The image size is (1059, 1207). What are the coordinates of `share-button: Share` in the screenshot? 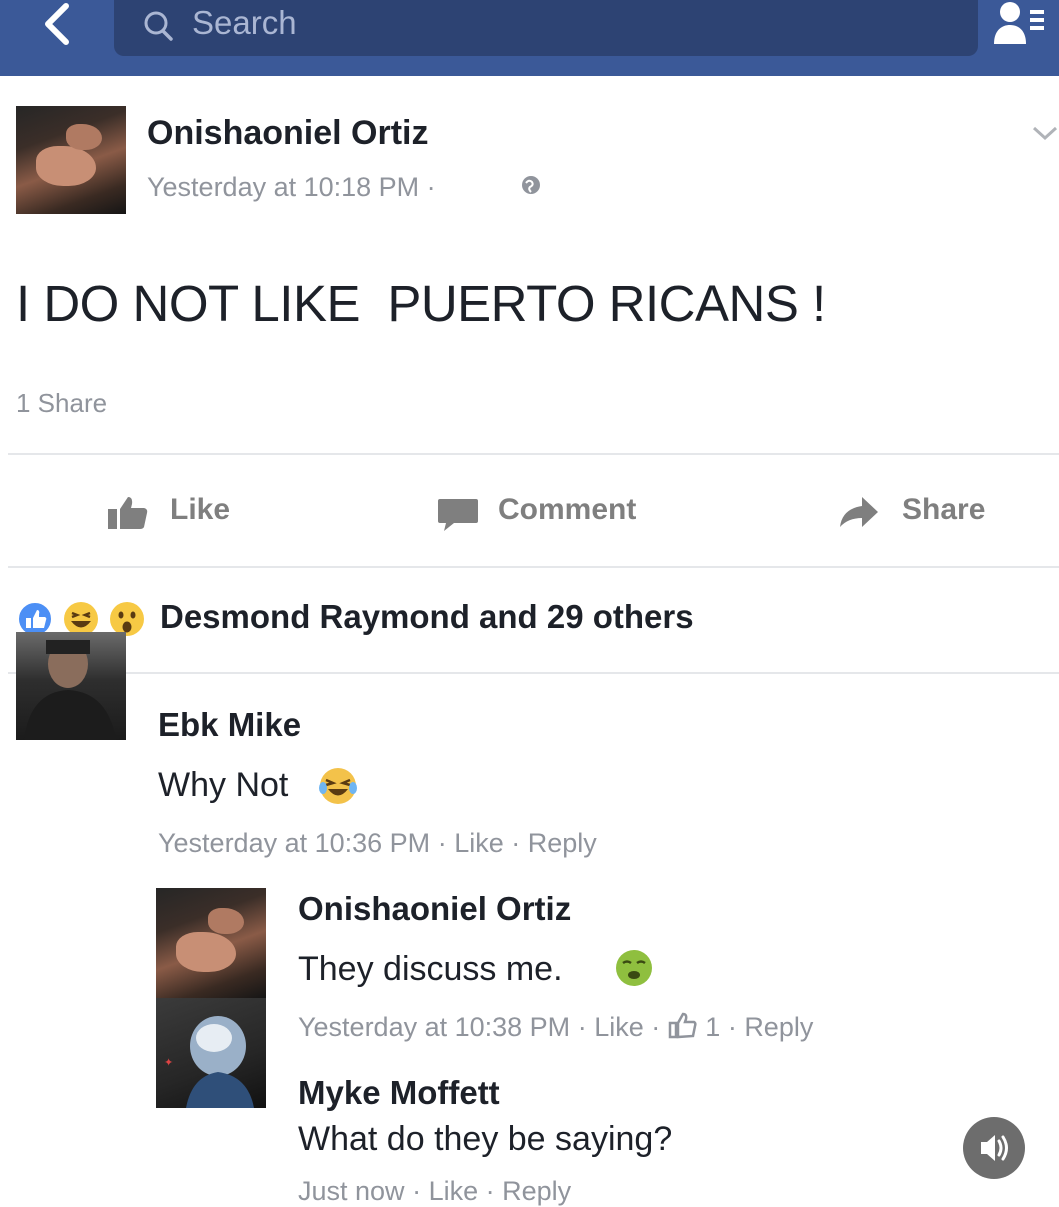 It's located at (921, 513).